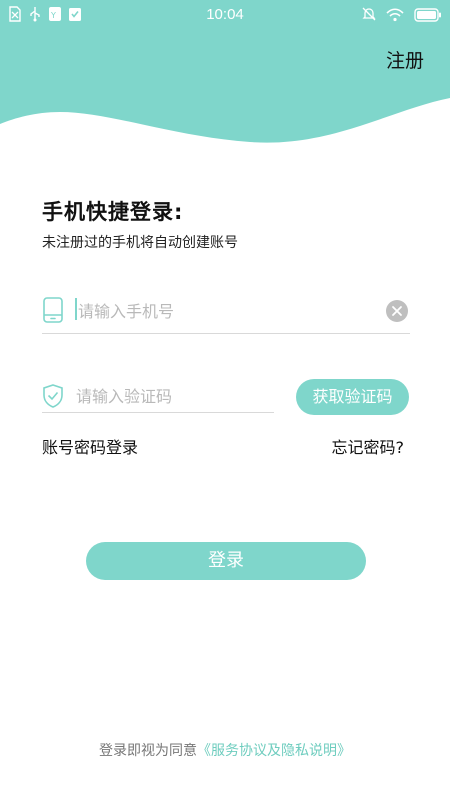 The width and height of the screenshot is (450, 800). Describe the element at coordinates (368, 446) in the screenshot. I see `forgot-password-link: 忘记密码?` at that location.